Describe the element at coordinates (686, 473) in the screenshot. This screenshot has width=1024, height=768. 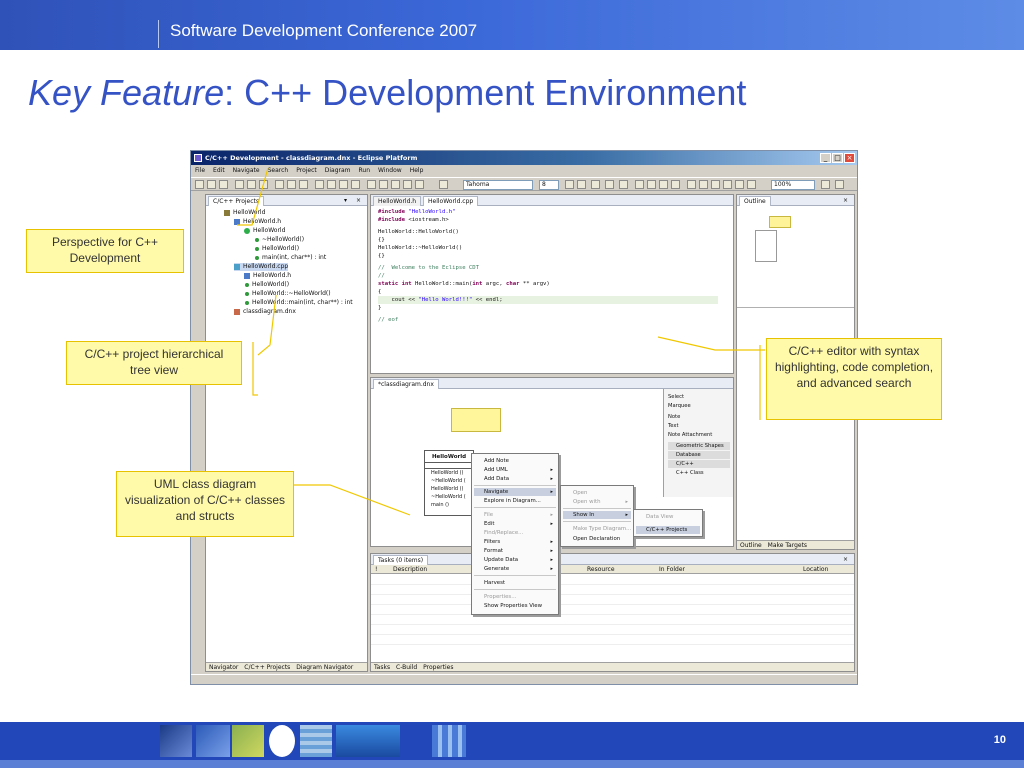
I see `palette-cpp-class: C++ Class` at that location.